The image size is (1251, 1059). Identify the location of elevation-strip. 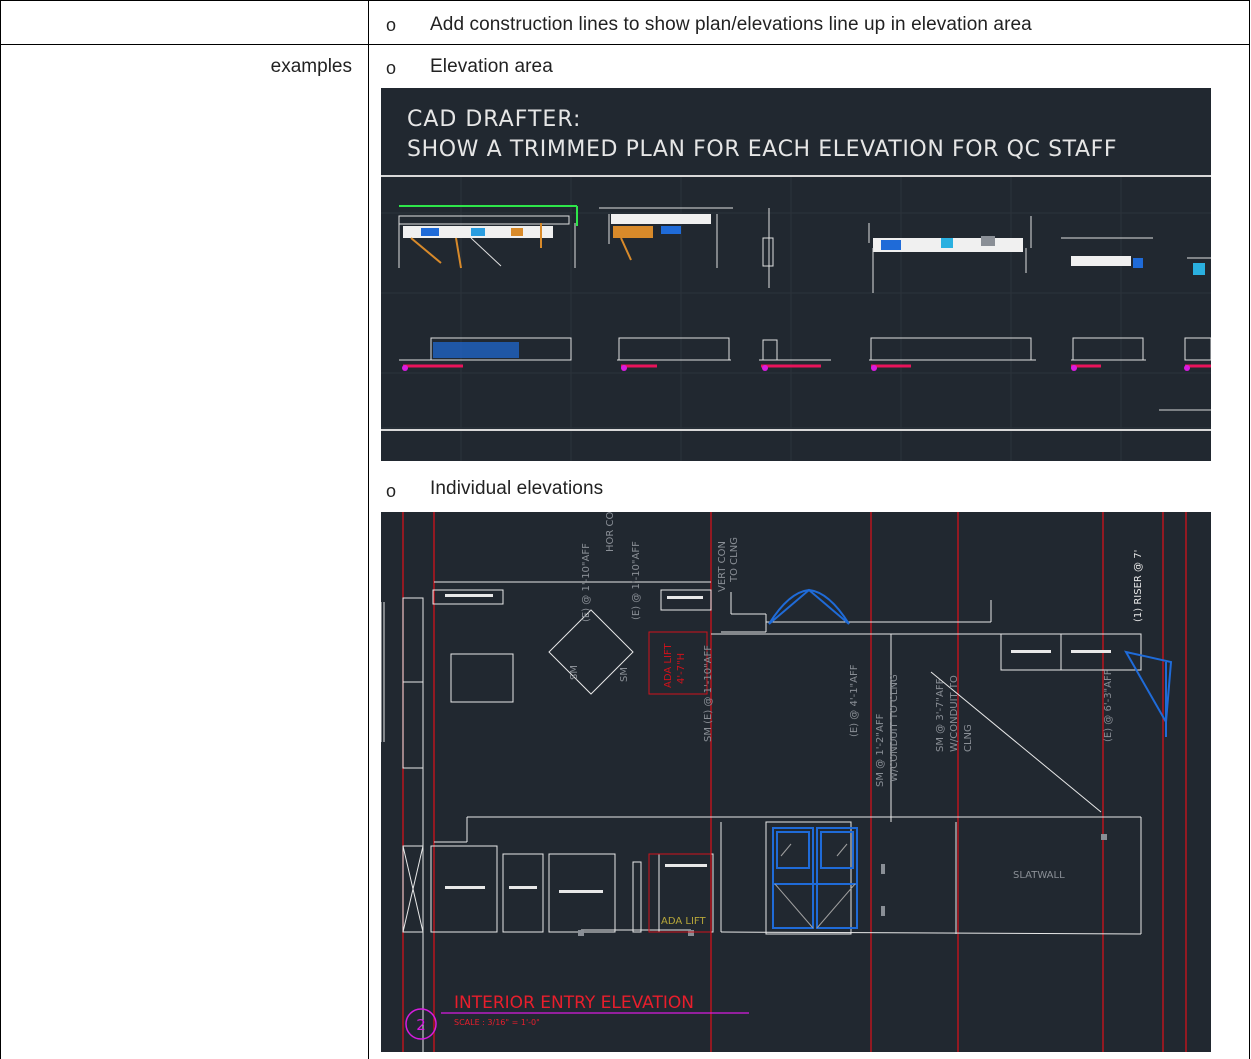
(820, 349).